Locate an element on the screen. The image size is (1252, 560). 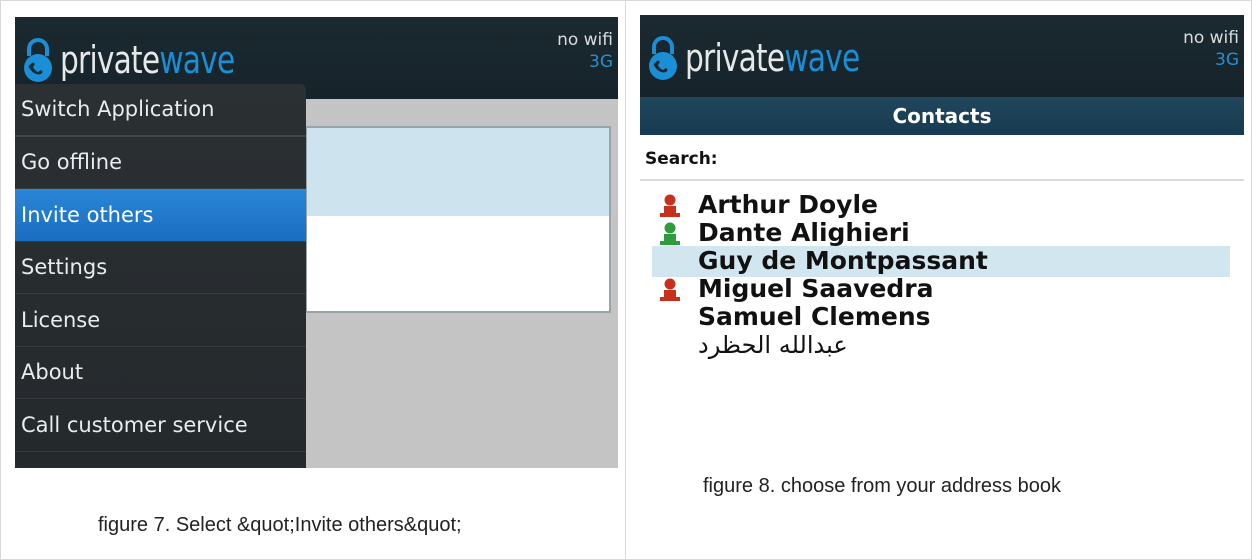
contact-name: Dante Alighieri is located at coordinates (804, 232).